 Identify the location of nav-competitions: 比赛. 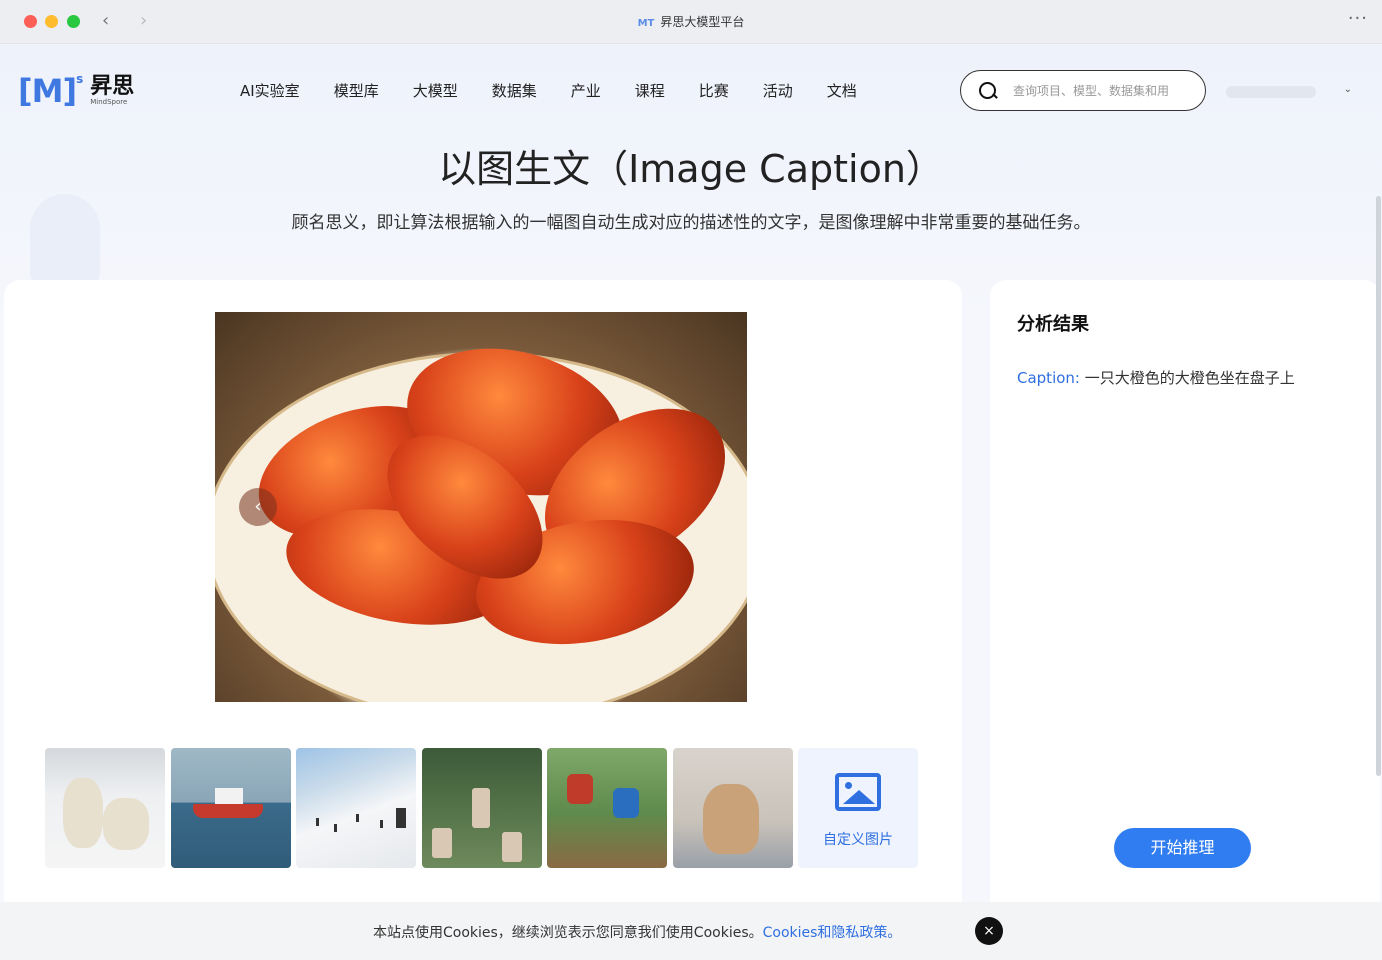
(714, 90).